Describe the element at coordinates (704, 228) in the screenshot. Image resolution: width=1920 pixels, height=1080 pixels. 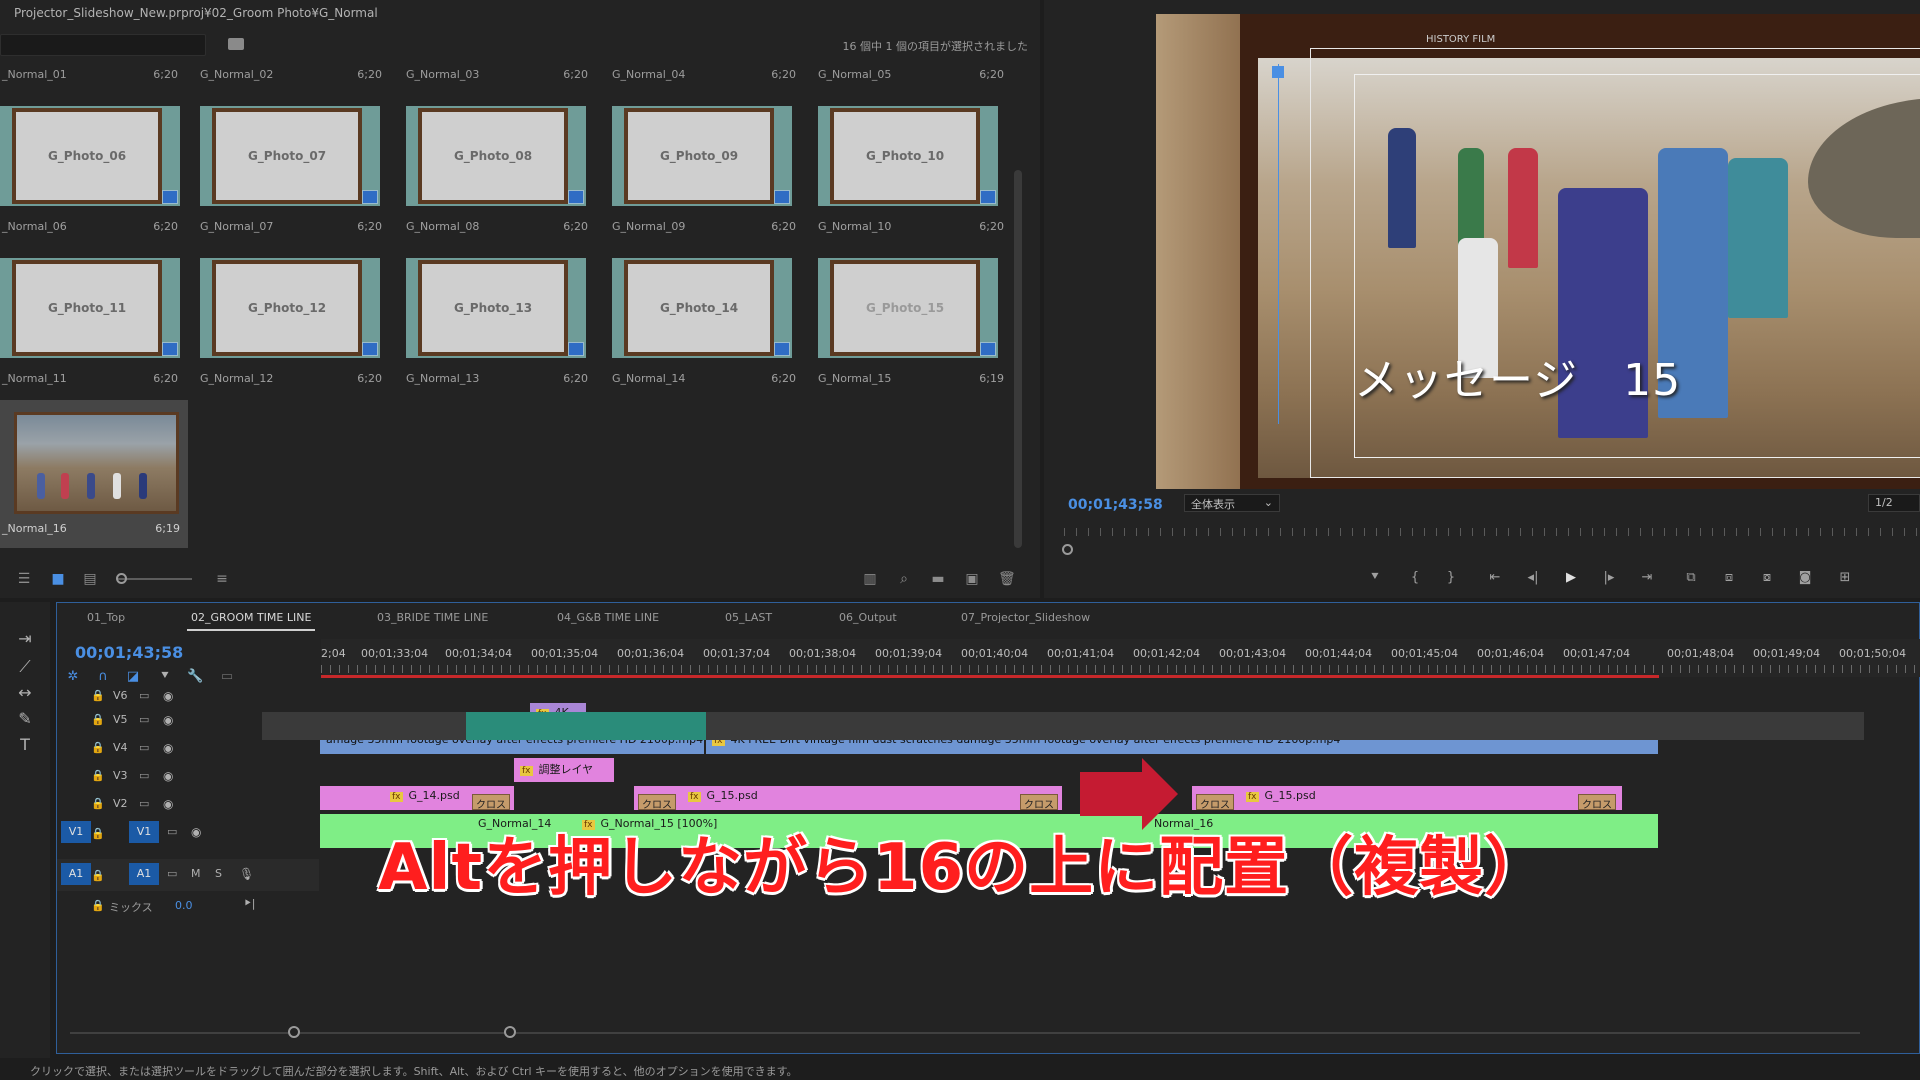
I see `list-item: G_Normal_09 6;20` at that location.